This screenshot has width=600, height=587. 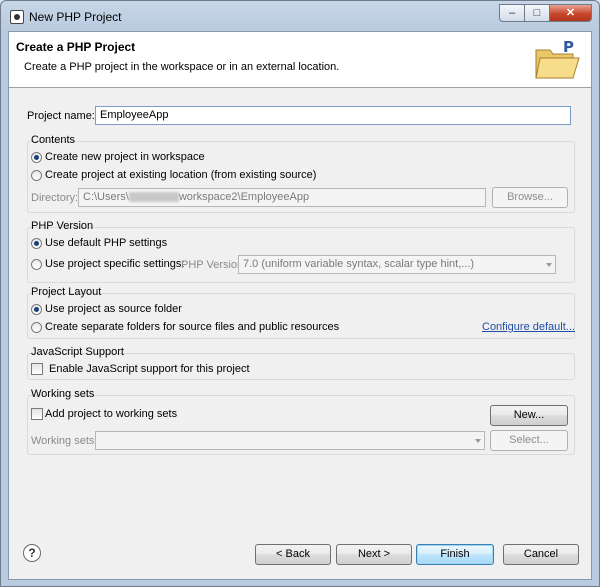 What do you see at coordinates (293, 554) in the screenshot?
I see `back-button: < Back` at bounding box center [293, 554].